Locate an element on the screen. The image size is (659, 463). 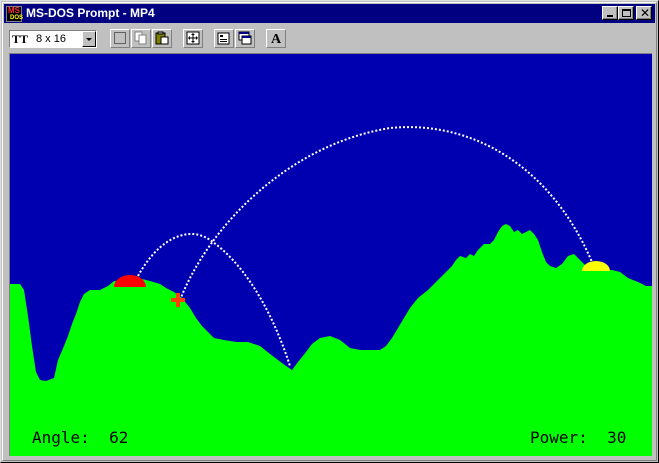
font-size-select: TT 8 x 16 is located at coordinates (53, 39).